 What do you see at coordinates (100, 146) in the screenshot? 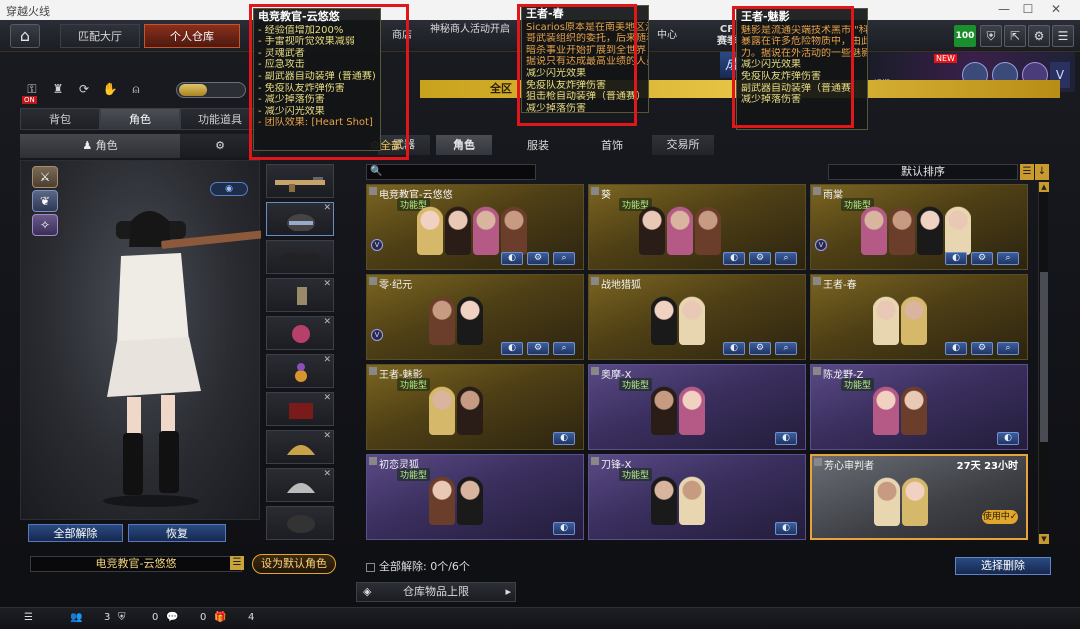
I see `role-filter-tab: ♟ 角色` at bounding box center [100, 146].